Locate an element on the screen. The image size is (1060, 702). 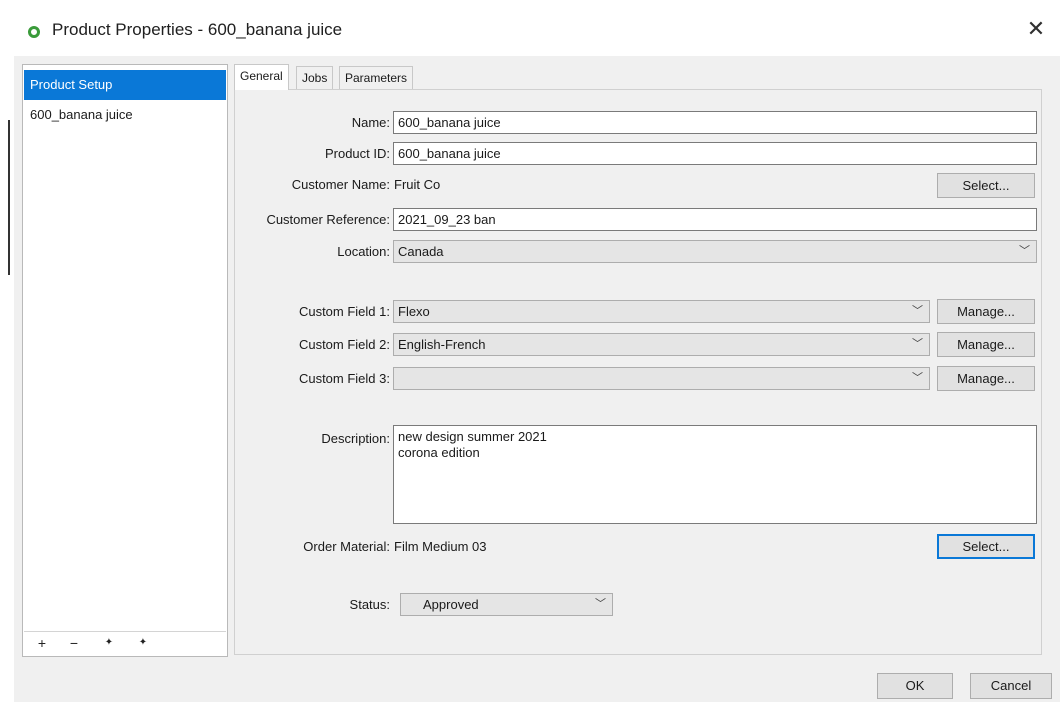
product-id-label: Product ID: is located at coordinates (357, 153).